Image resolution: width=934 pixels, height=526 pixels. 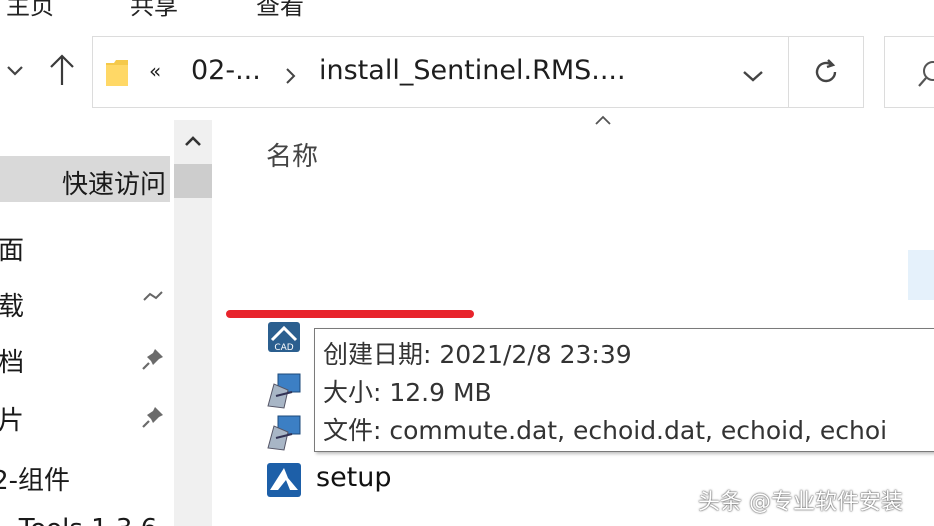 I want to click on list-item: setup, so click(x=414, y=480).